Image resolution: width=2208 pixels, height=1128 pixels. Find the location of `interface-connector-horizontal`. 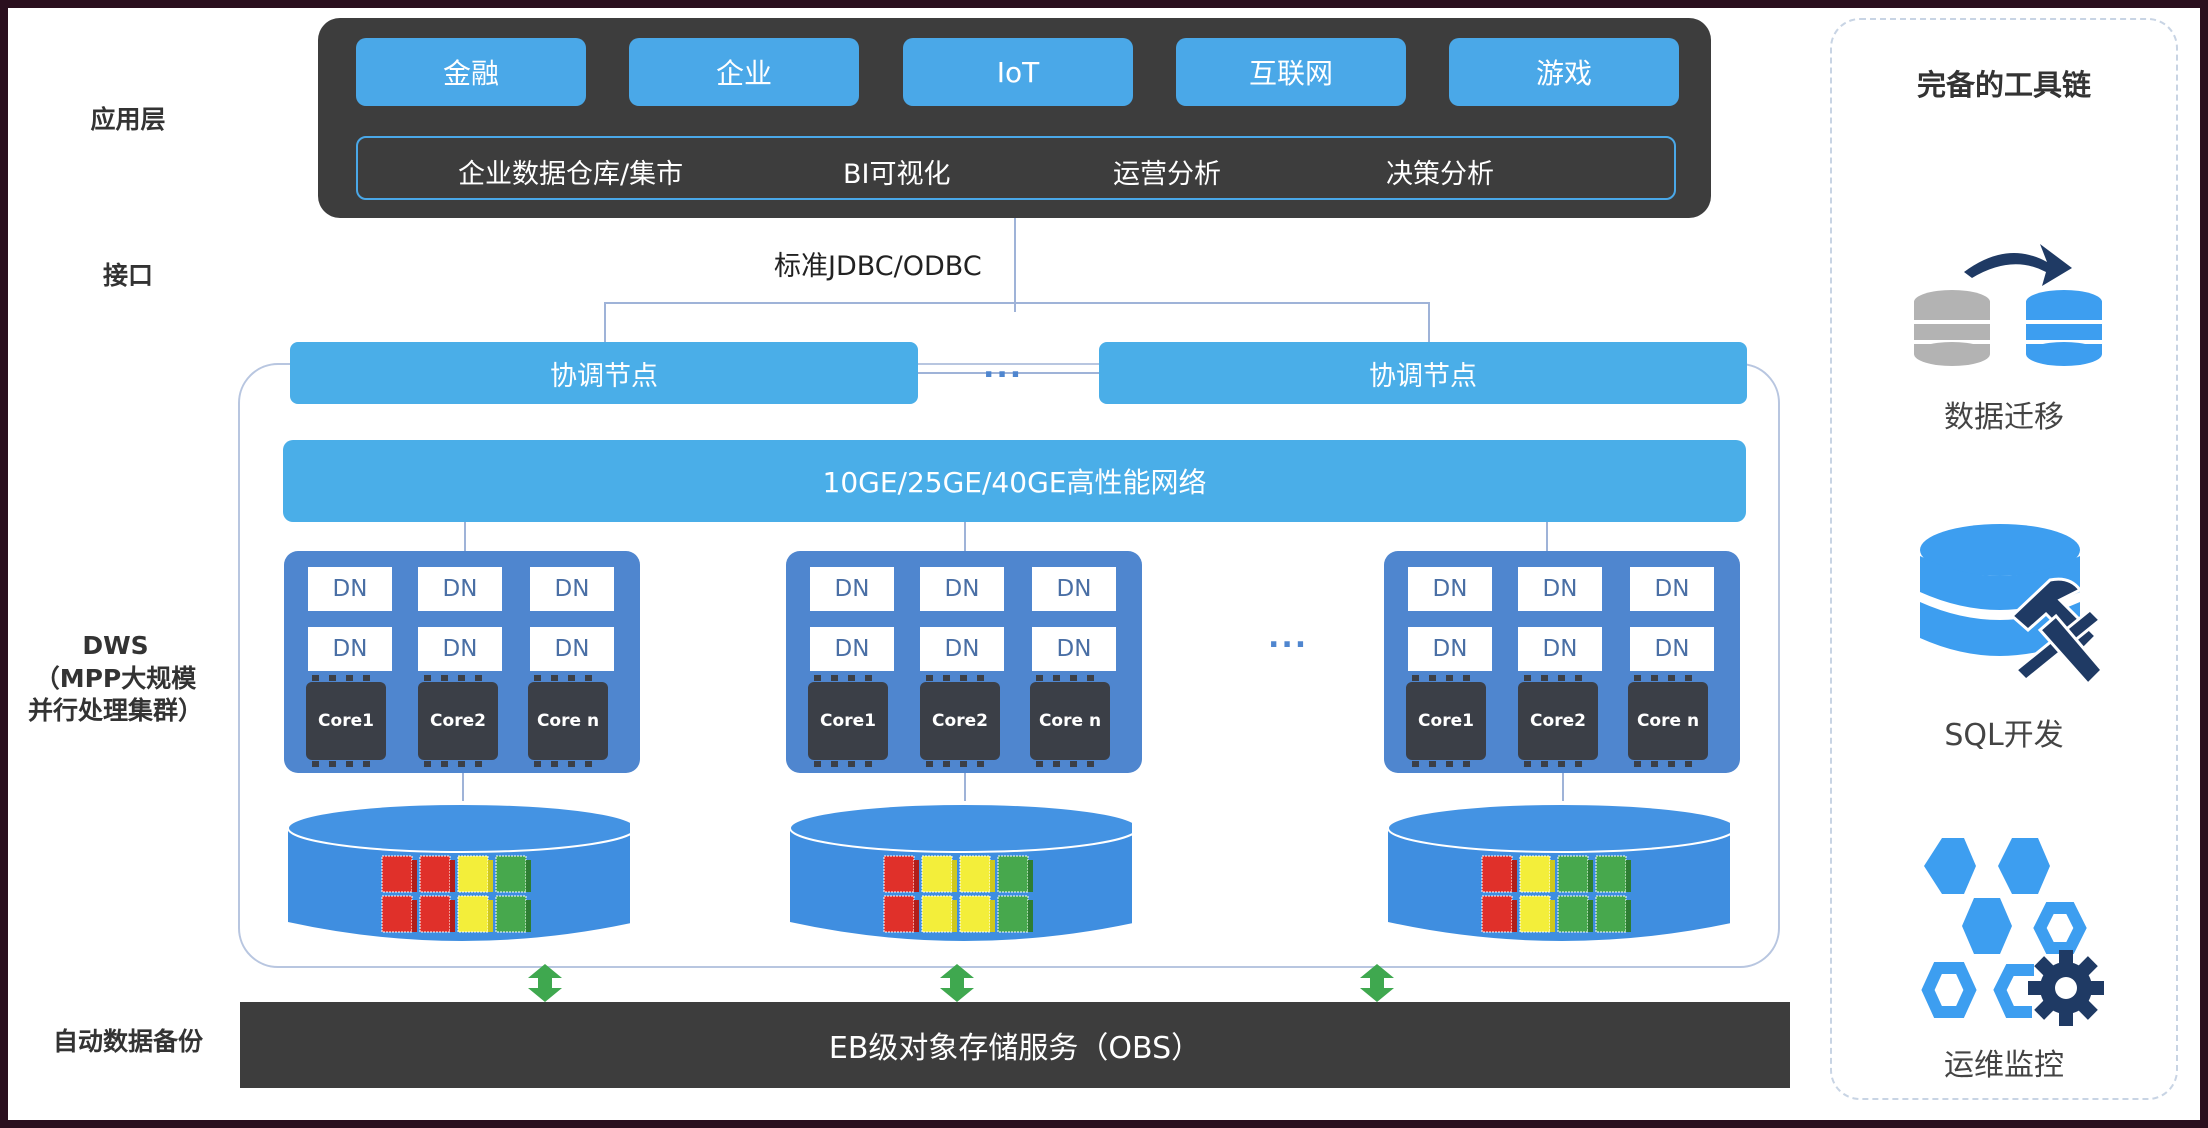

interface-connector-horizontal is located at coordinates (1017, 303).